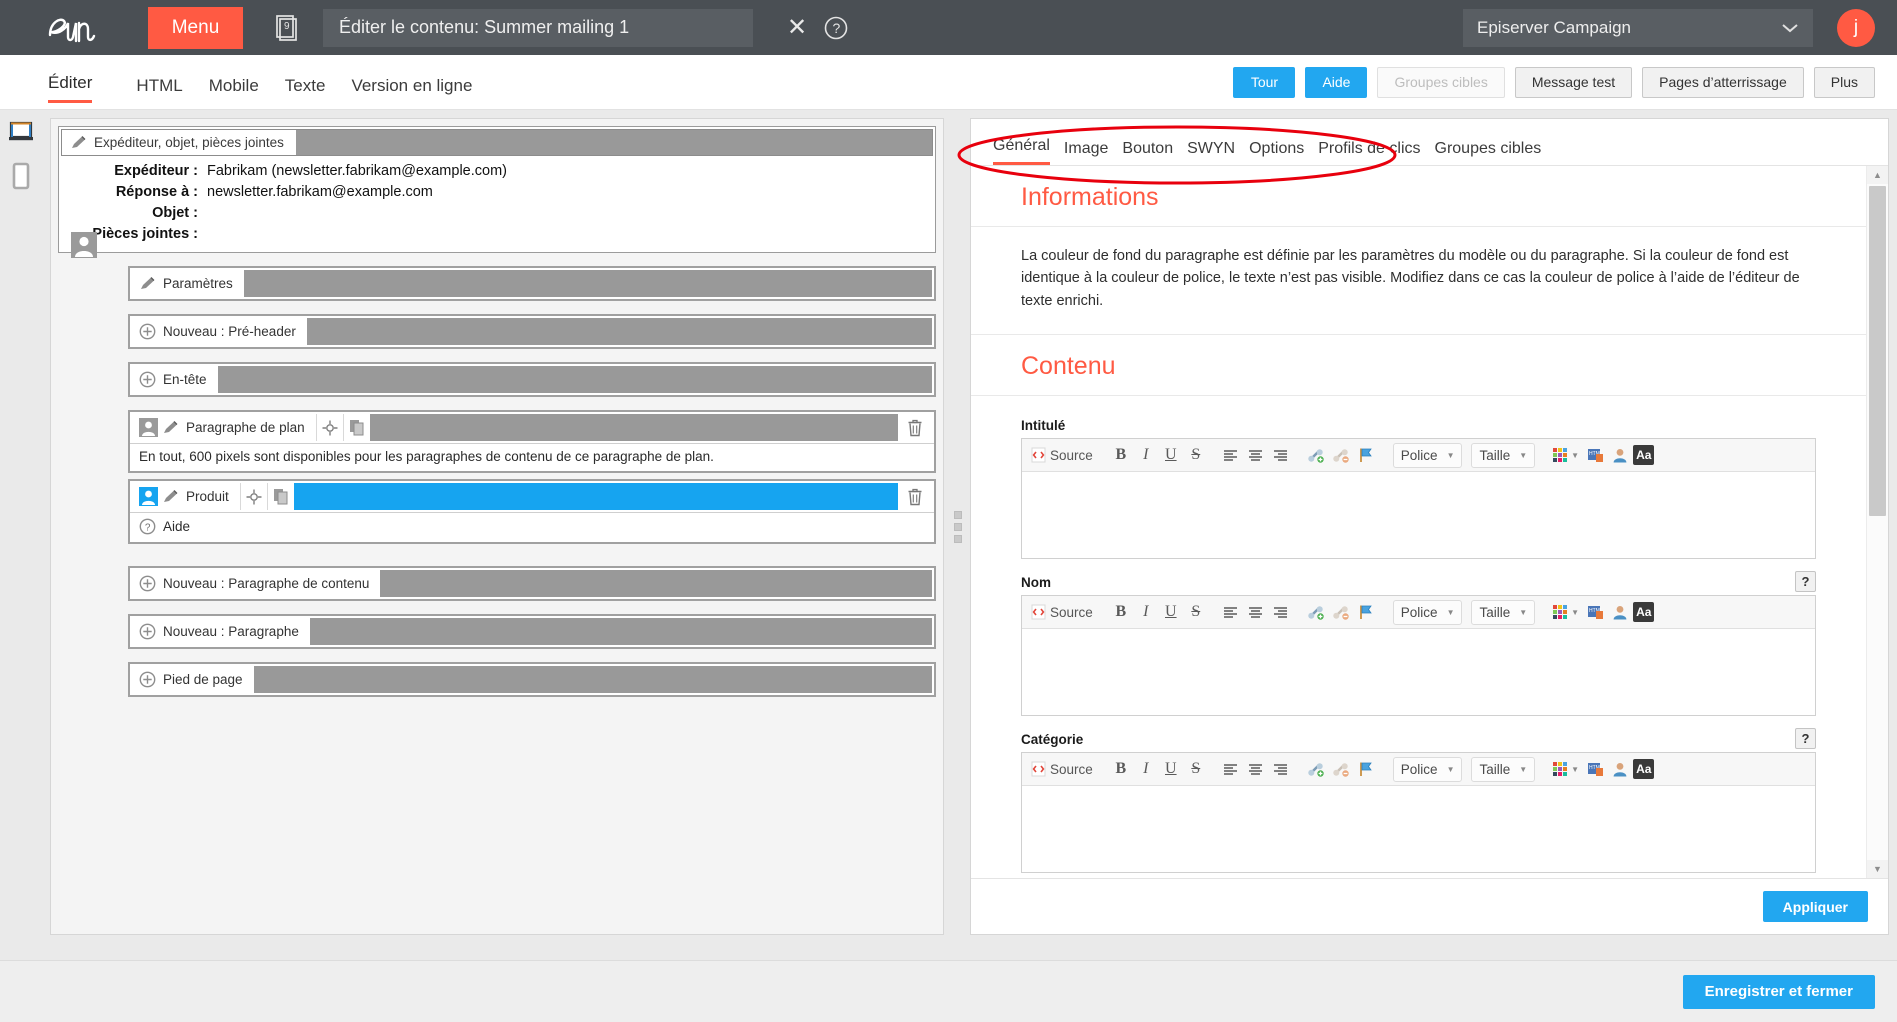 This screenshot has width=1897, height=1022. What do you see at coordinates (193, 679) in the screenshot?
I see `block-tab: Pied de page` at bounding box center [193, 679].